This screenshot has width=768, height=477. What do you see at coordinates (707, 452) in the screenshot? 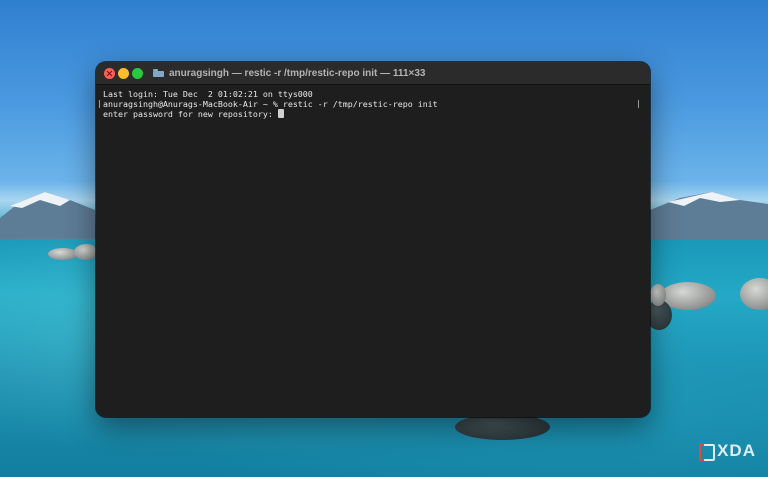
I see `xda-logo-icon` at bounding box center [707, 452].